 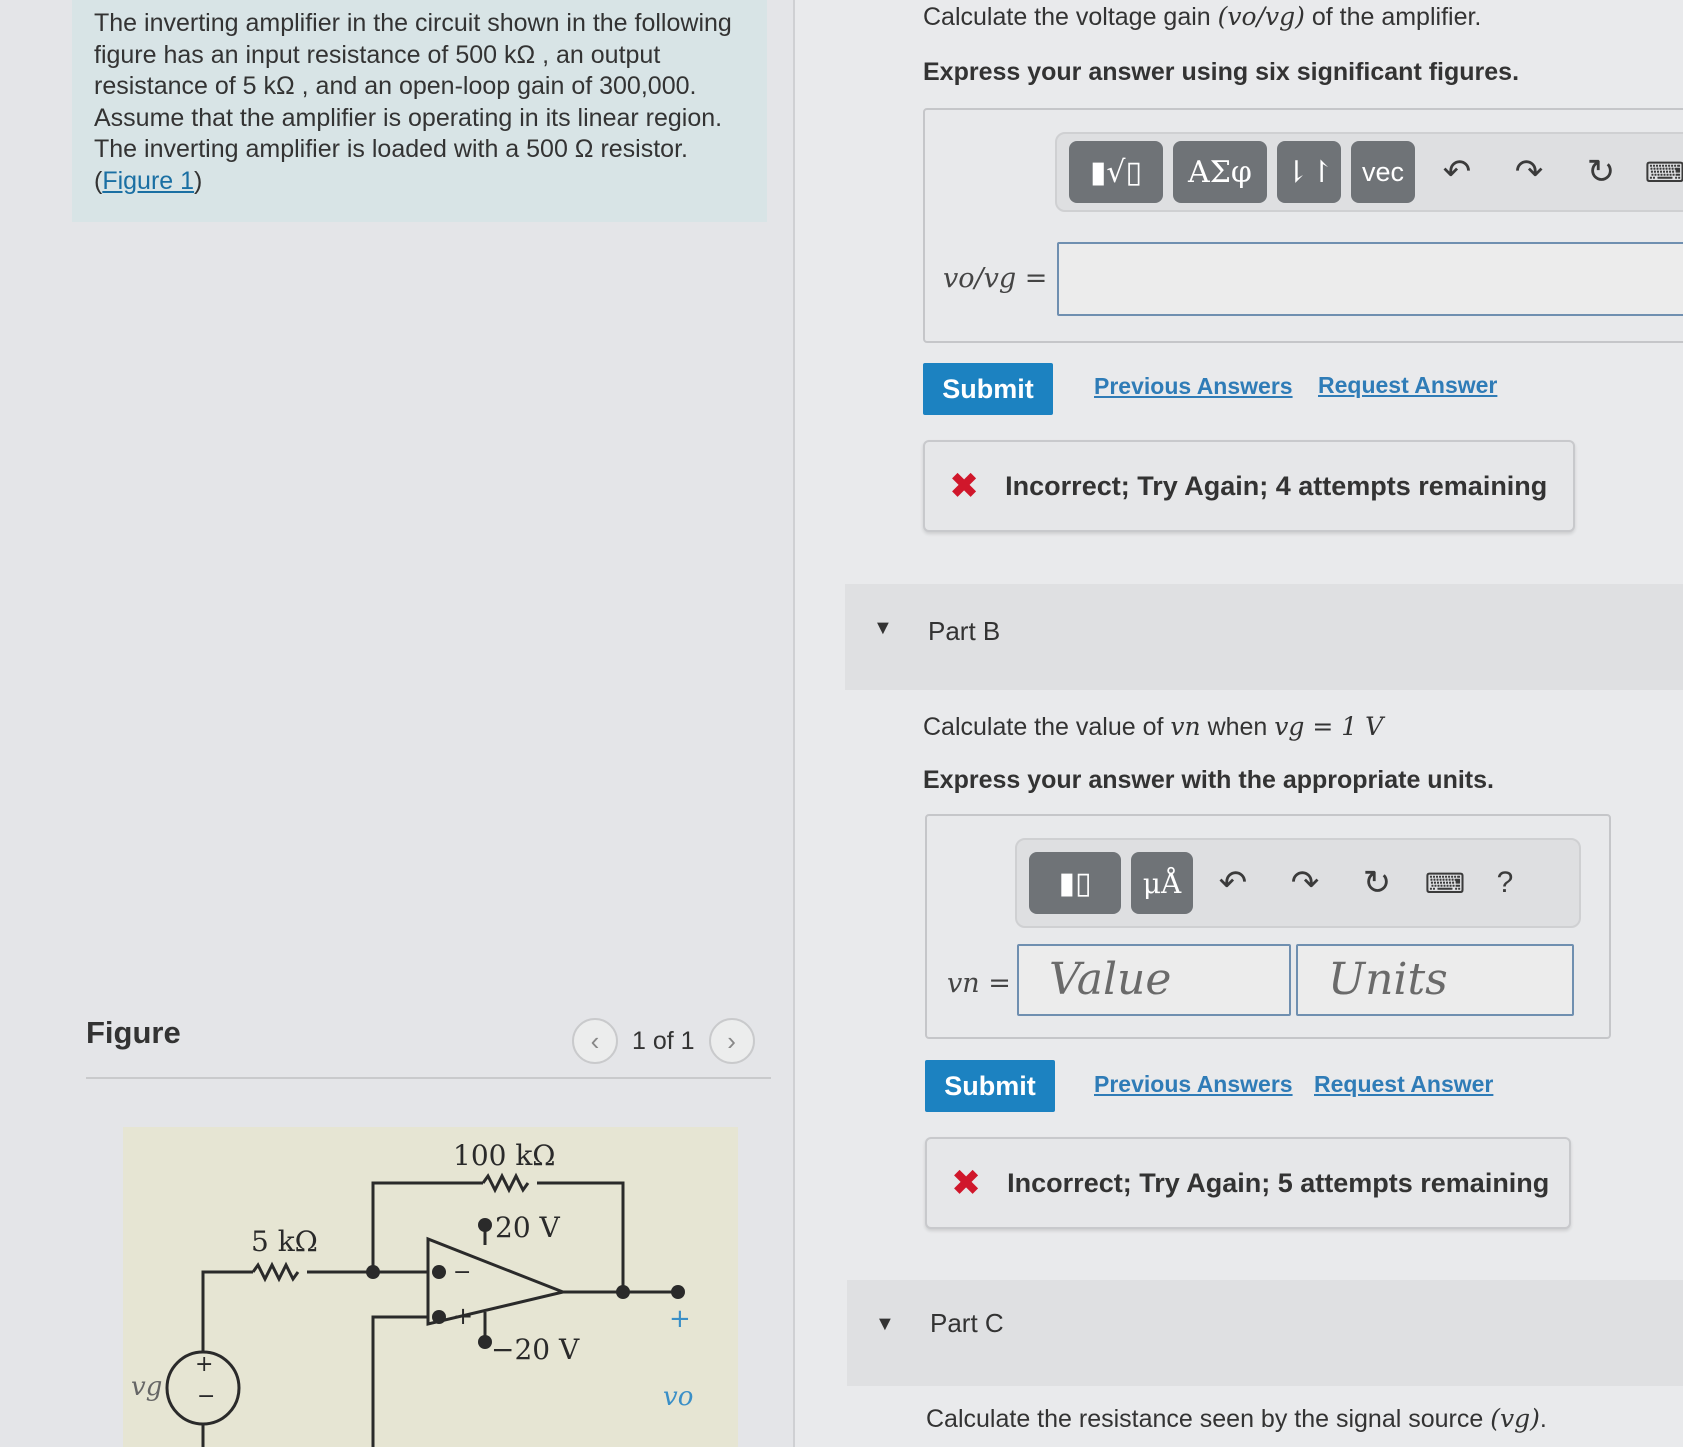 What do you see at coordinates (1393, 17) in the screenshot?
I see `part-a-question-suffix: of the amplifier.` at bounding box center [1393, 17].